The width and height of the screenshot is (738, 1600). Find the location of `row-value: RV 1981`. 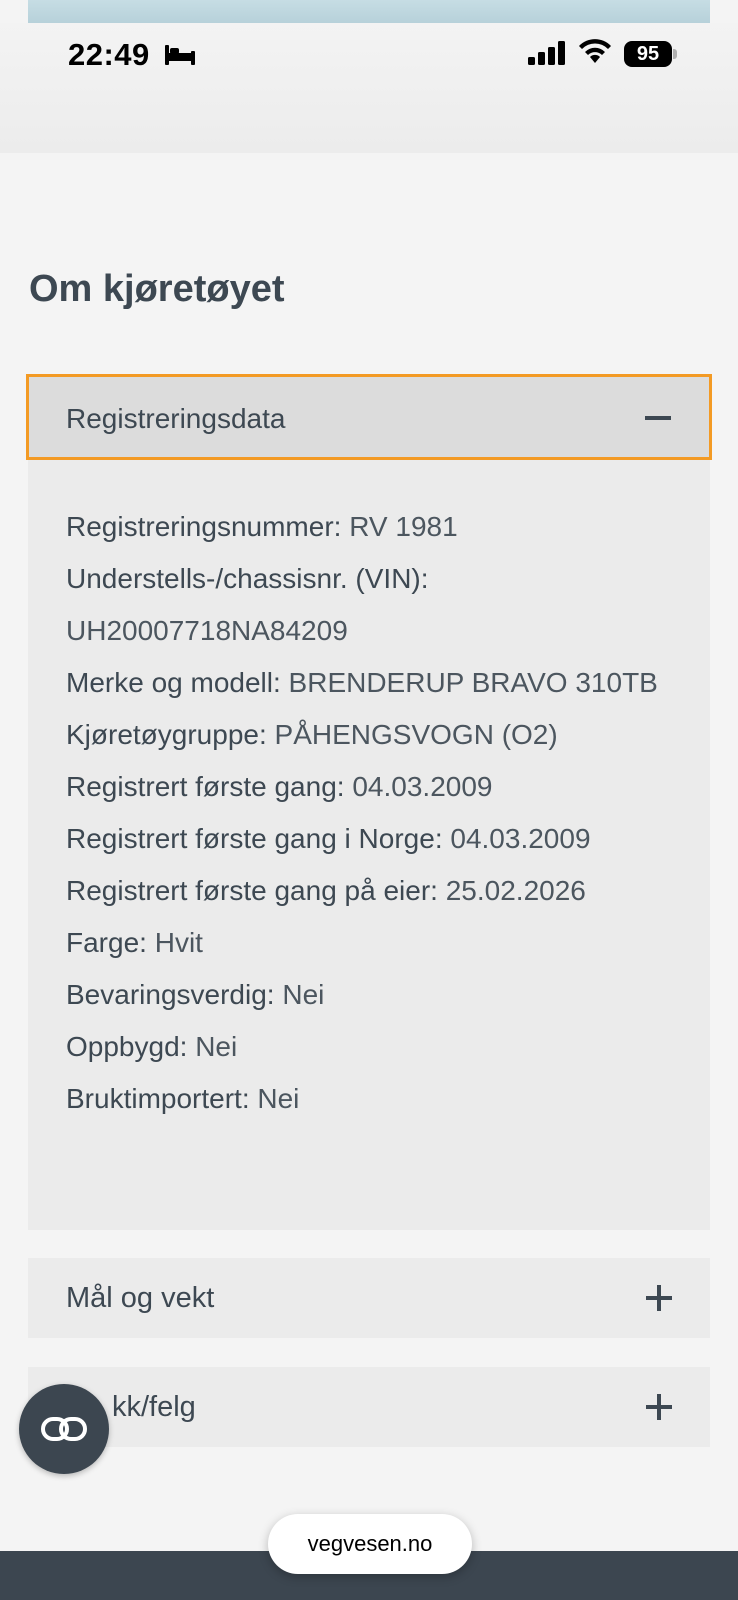

row-value: RV 1981 is located at coordinates (403, 526).